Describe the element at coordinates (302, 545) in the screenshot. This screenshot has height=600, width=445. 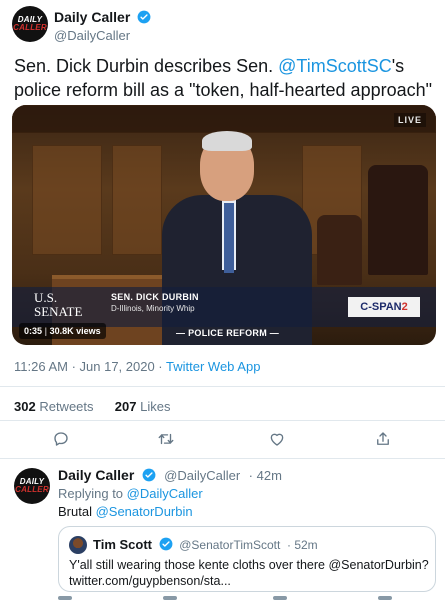
I see `quoted-time: · 52m` at that location.